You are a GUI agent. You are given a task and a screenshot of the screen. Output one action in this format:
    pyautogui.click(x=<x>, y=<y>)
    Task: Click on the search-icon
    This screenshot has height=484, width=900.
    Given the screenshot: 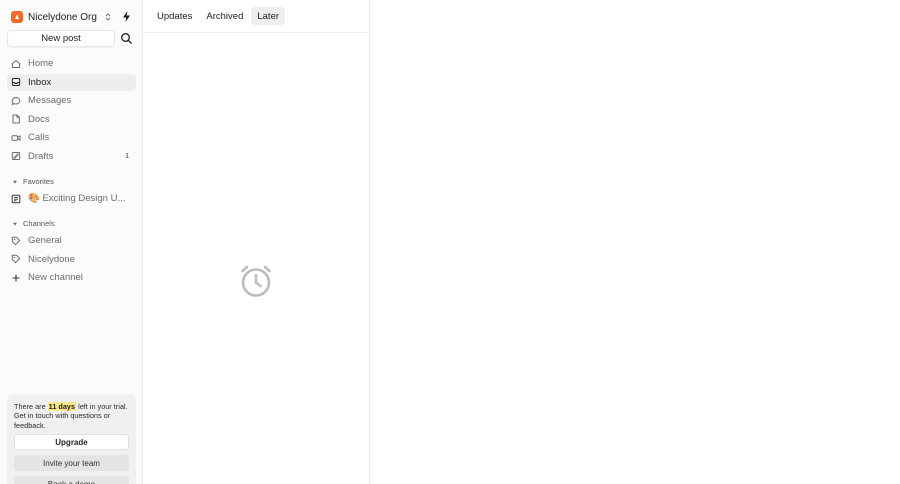 What is the action you would take?
    pyautogui.click(x=126, y=38)
    